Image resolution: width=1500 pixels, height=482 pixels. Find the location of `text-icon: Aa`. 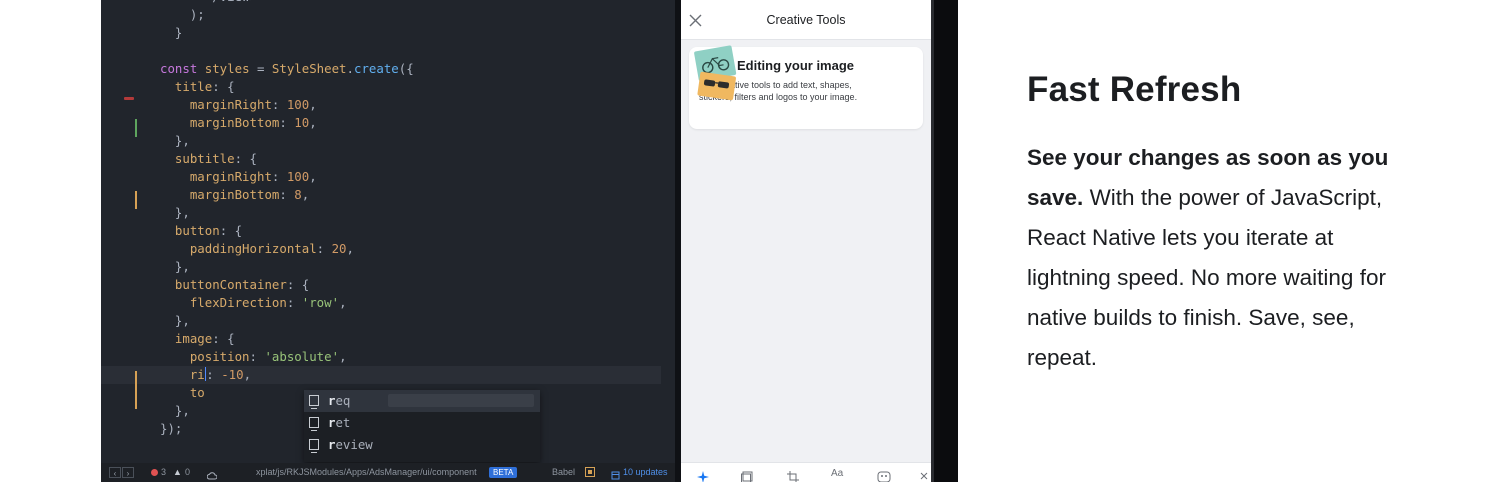

text-icon: Aa is located at coordinates (837, 473).